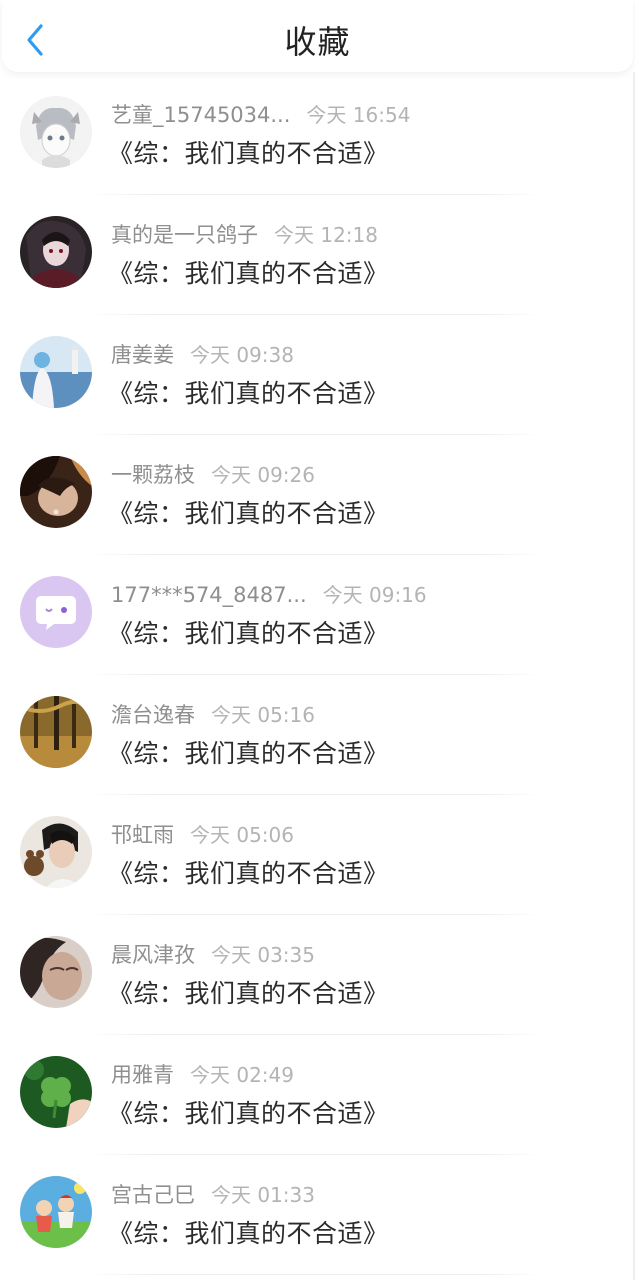  I want to click on timestamp: 今天 09:16, so click(374, 595).